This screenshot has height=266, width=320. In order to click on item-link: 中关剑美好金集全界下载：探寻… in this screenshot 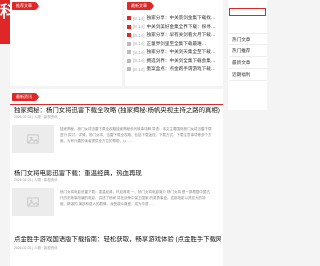, I will do `click(181, 27)`.